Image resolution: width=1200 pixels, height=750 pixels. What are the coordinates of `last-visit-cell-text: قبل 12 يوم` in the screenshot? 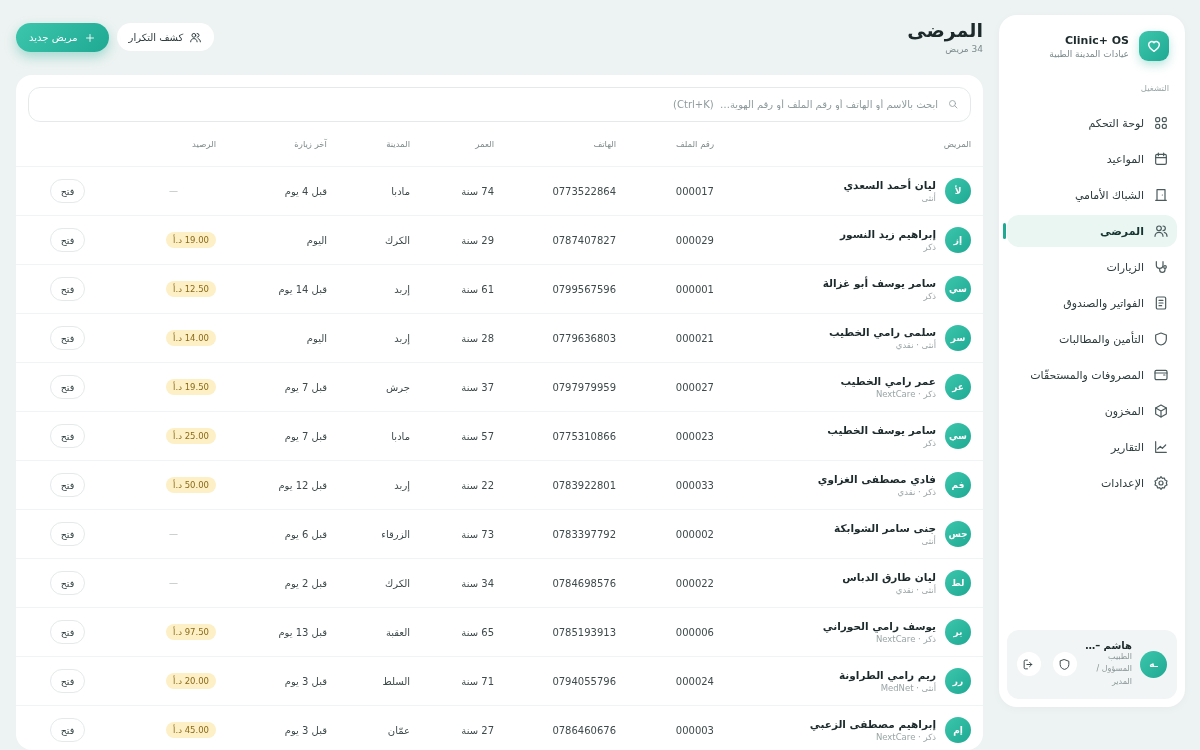 It's located at (302, 485).